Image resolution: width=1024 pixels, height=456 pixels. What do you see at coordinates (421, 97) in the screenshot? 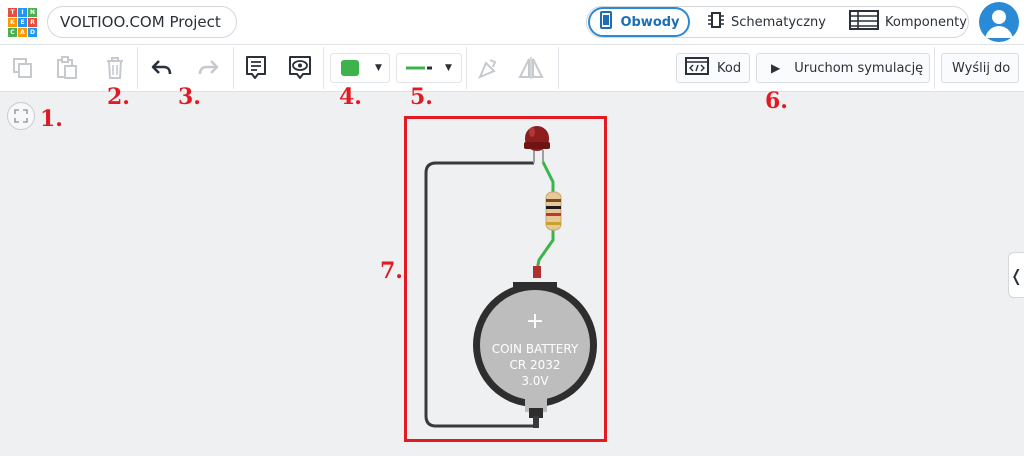
I see `annotation-5: 5.` at bounding box center [421, 97].